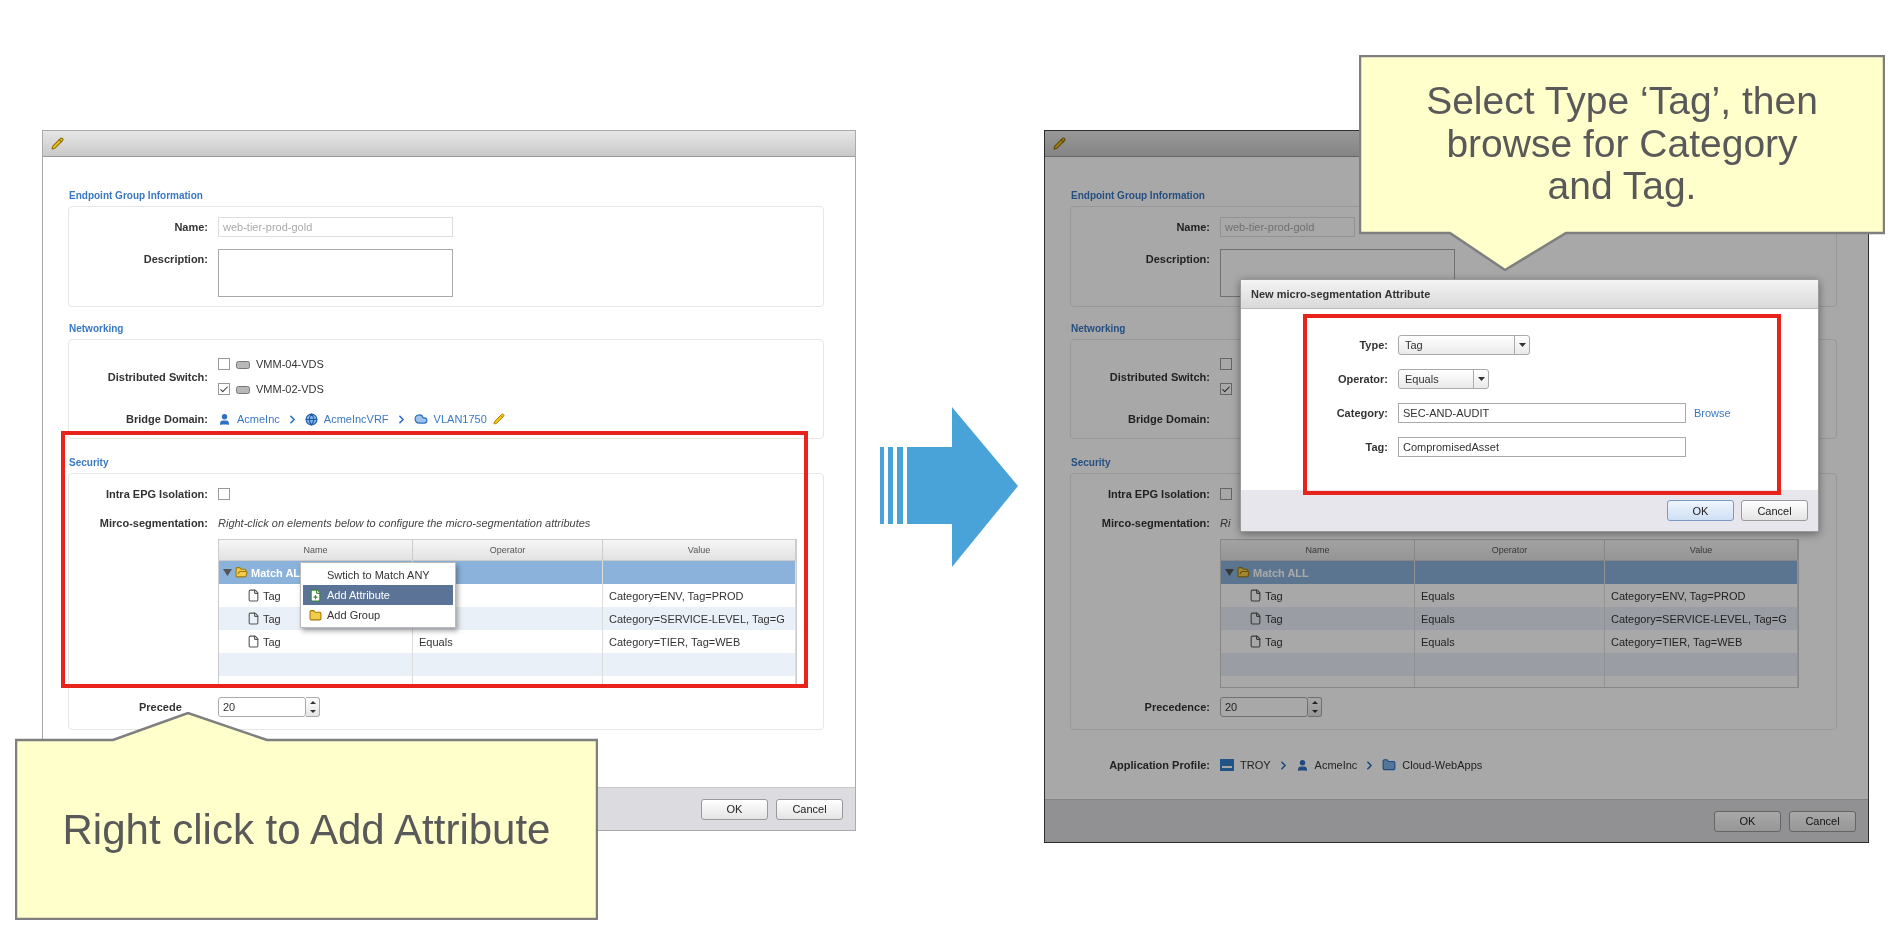 This screenshot has height=925, width=1903. Describe the element at coordinates (1542, 447) in the screenshot. I see `input-field: CompromisedAsset` at that location.